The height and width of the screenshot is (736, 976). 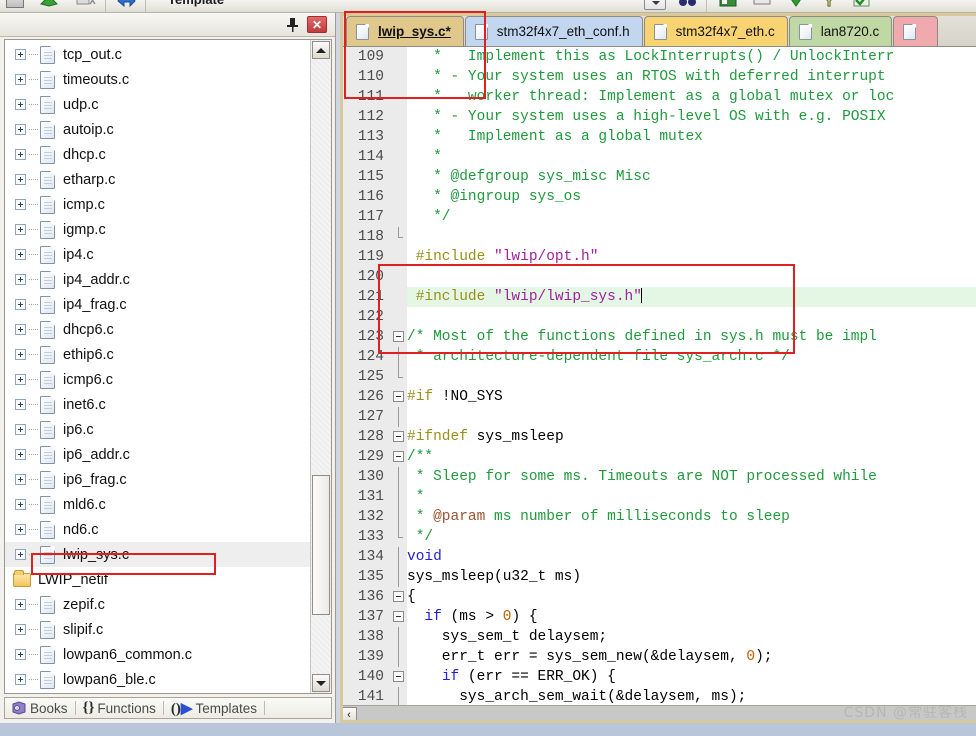 What do you see at coordinates (916, 31) in the screenshot?
I see `editor-tab` at bounding box center [916, 31].